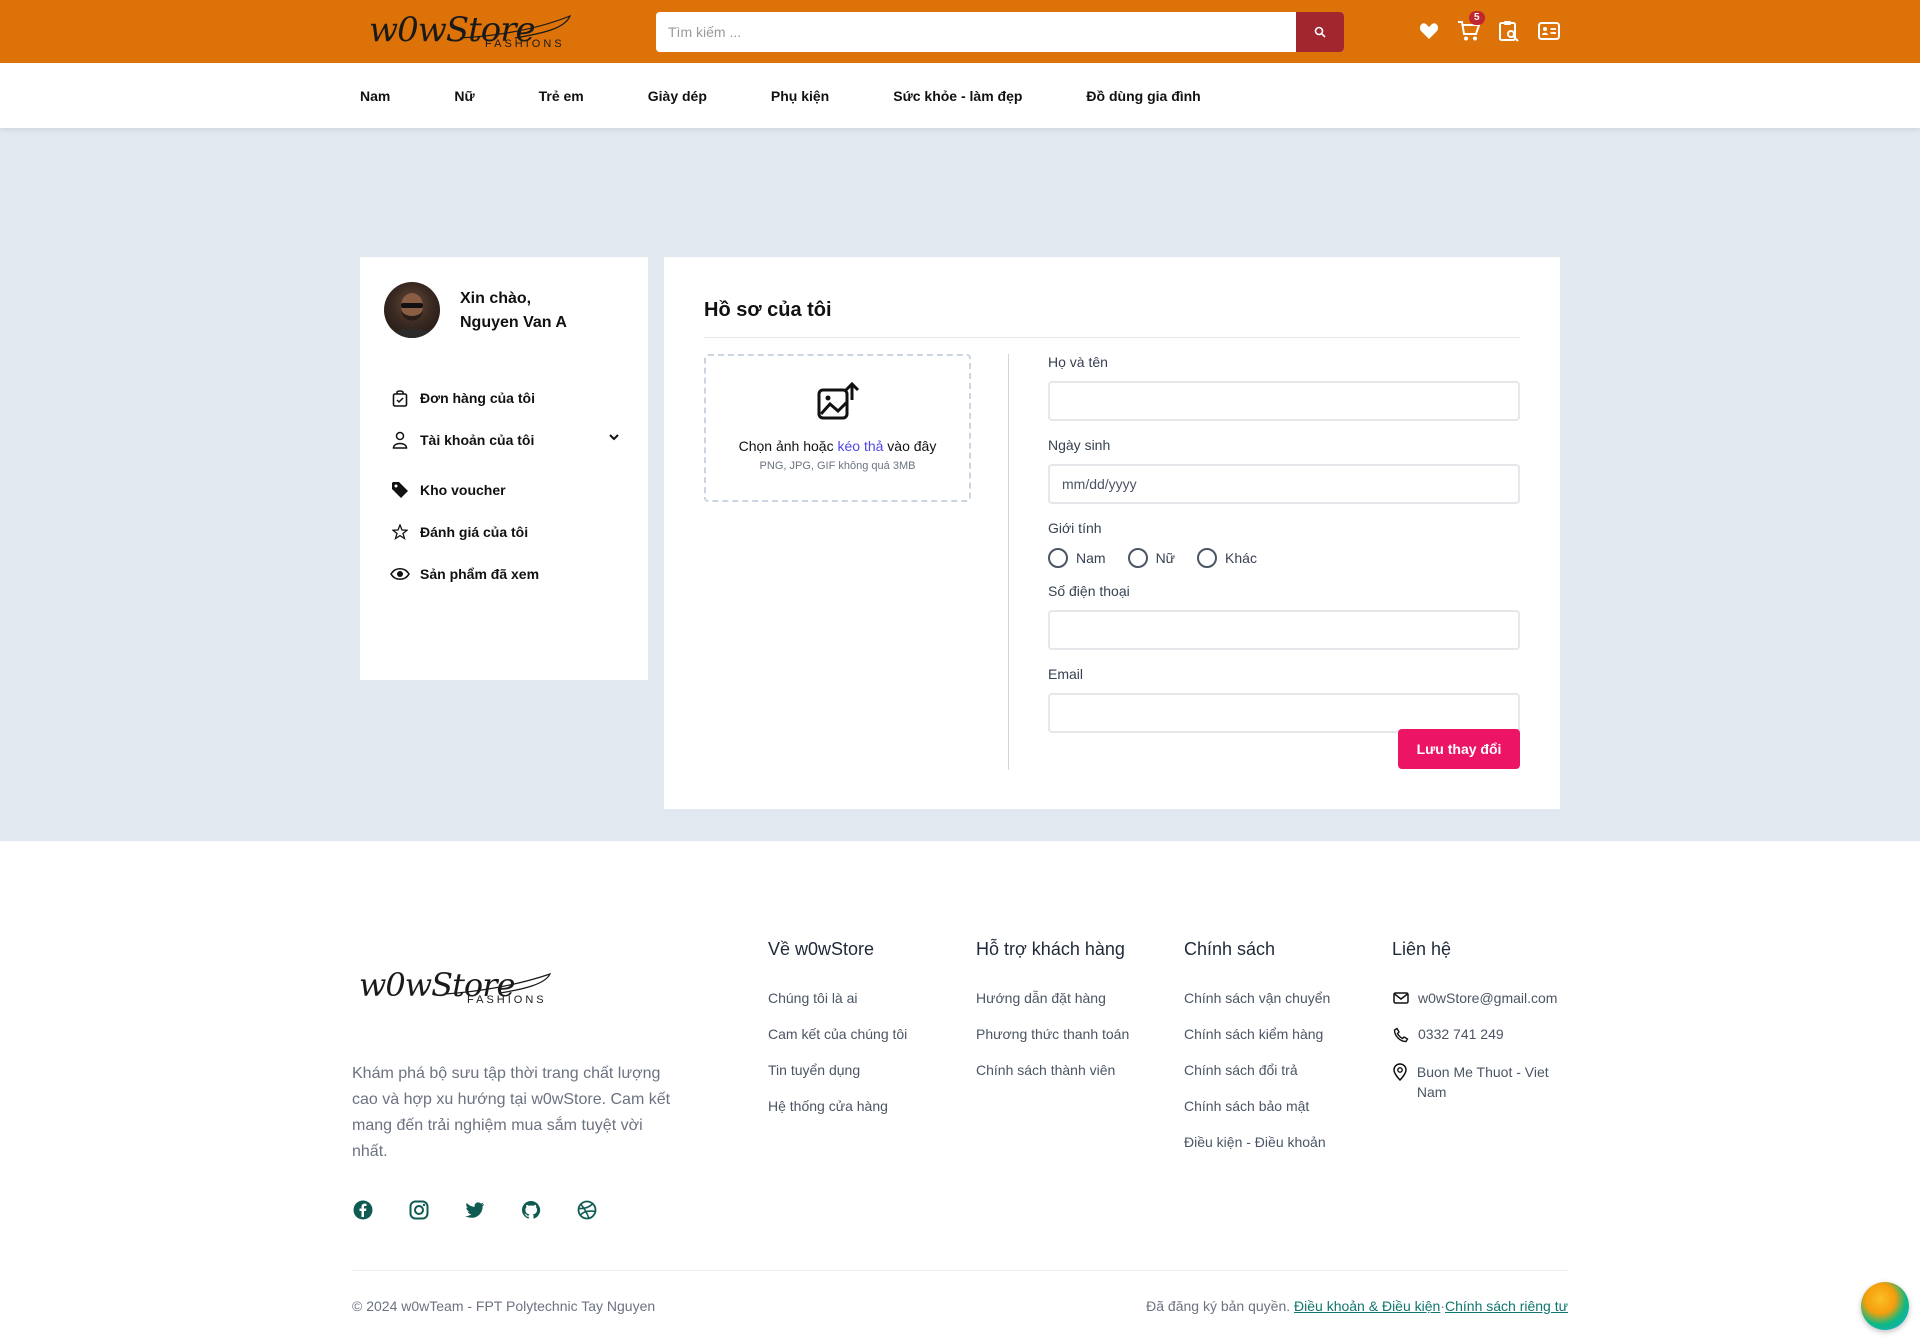  Describe the element at coordinates (475, 1210) in the screenshot. I see `twitter-icon` at that location.